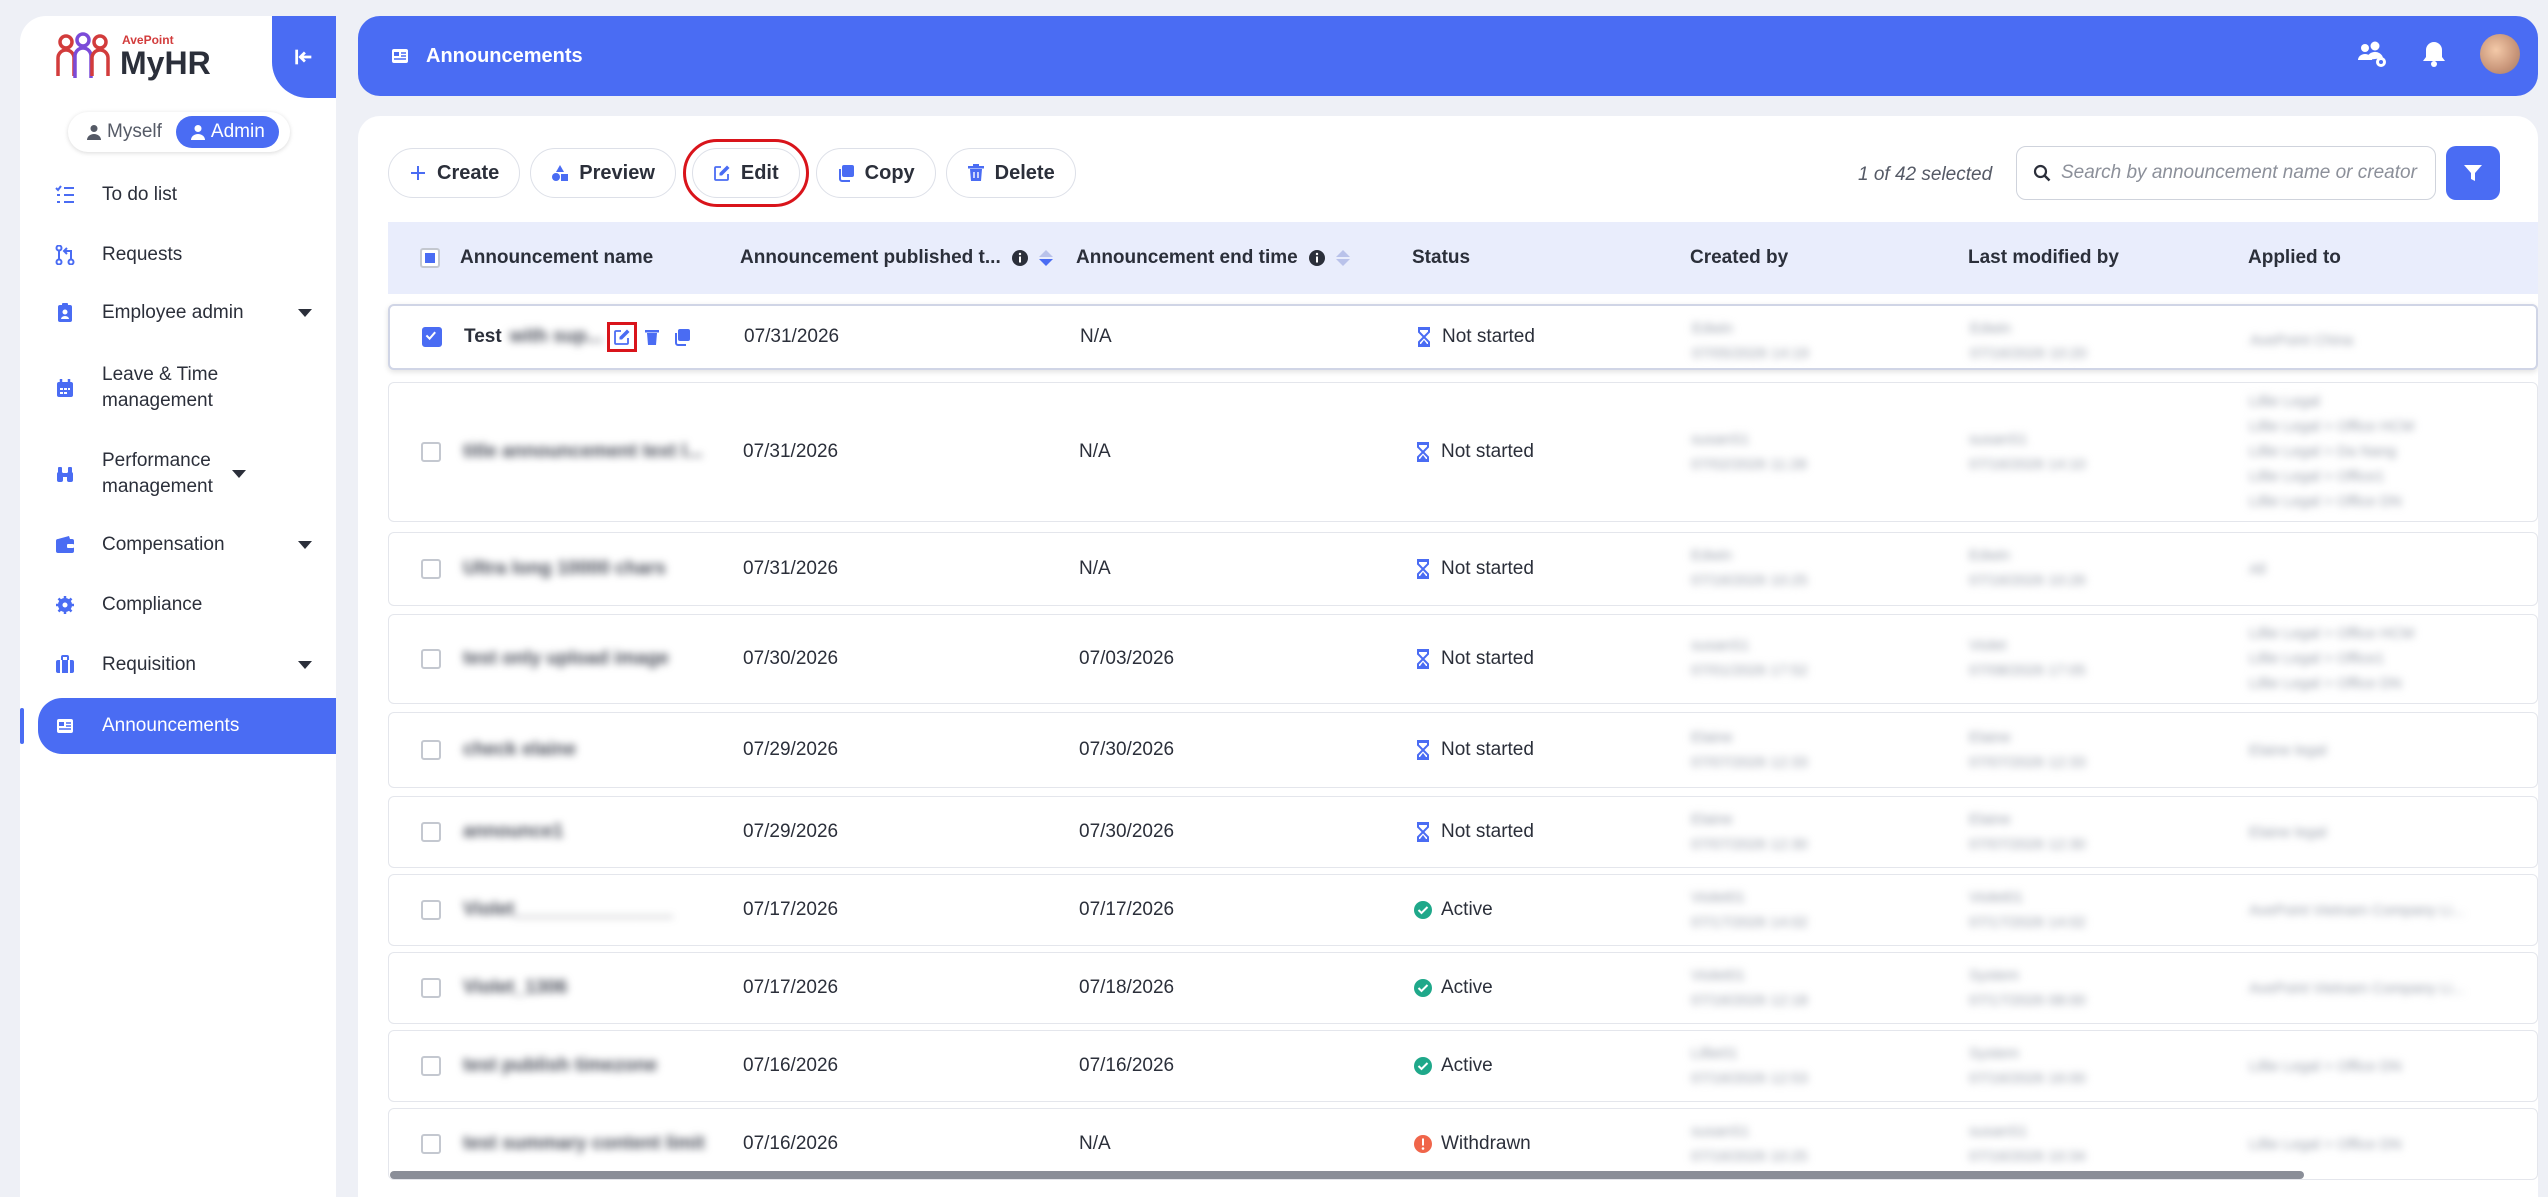 Image resolution: width=2548 pixels, height=1197 pixels. I want to click on admin-user-icon, so click(197, 132).